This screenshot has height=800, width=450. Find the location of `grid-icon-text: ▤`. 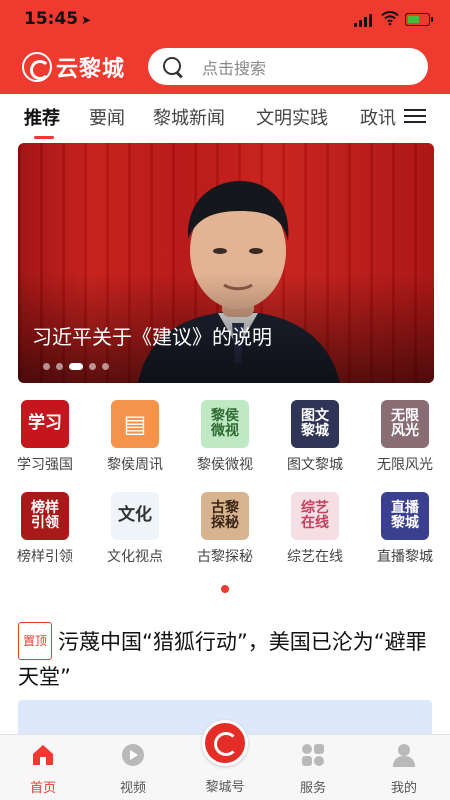

grid-icon-text: ▤ is located at coordinates (135, 424).